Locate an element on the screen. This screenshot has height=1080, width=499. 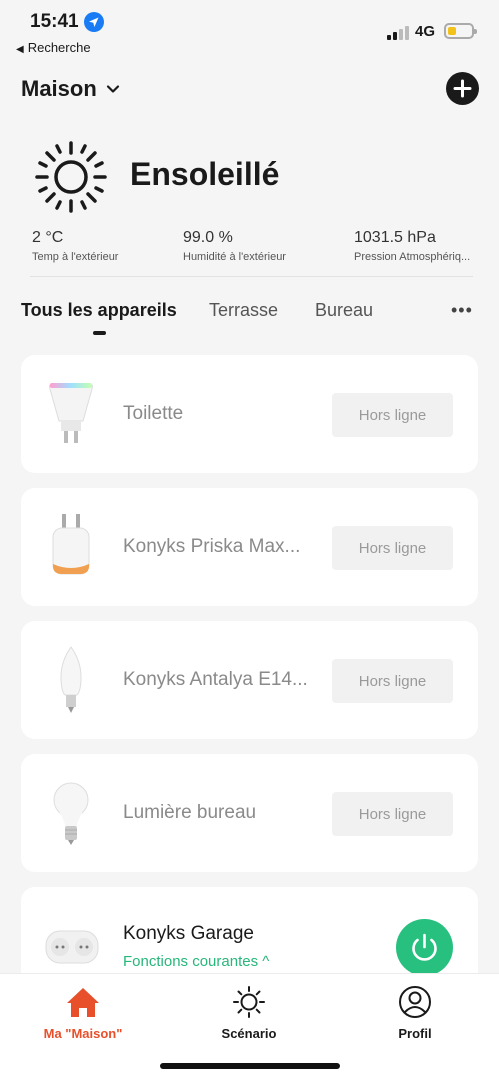
divider is located at coordinates (251, 276).